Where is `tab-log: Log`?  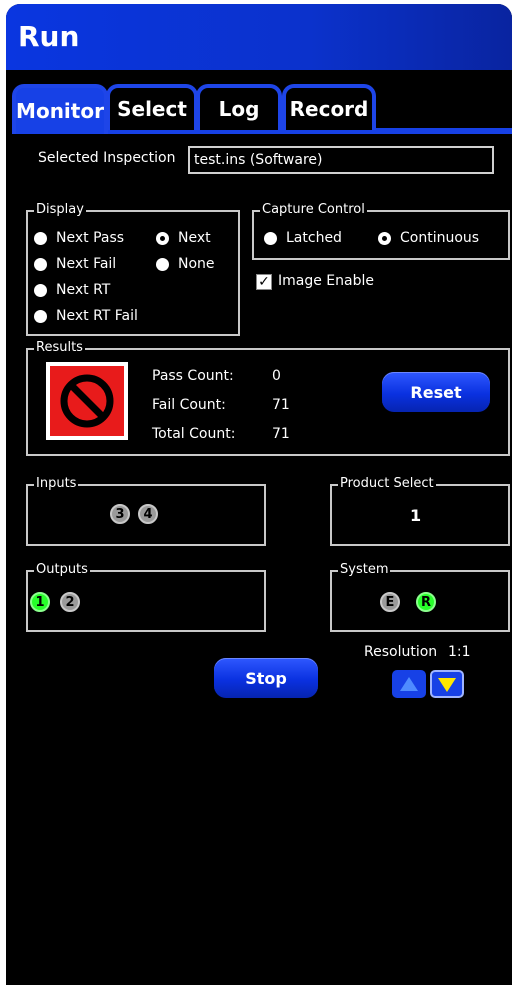
tab-log: Log is located at coordinates (239, 107).